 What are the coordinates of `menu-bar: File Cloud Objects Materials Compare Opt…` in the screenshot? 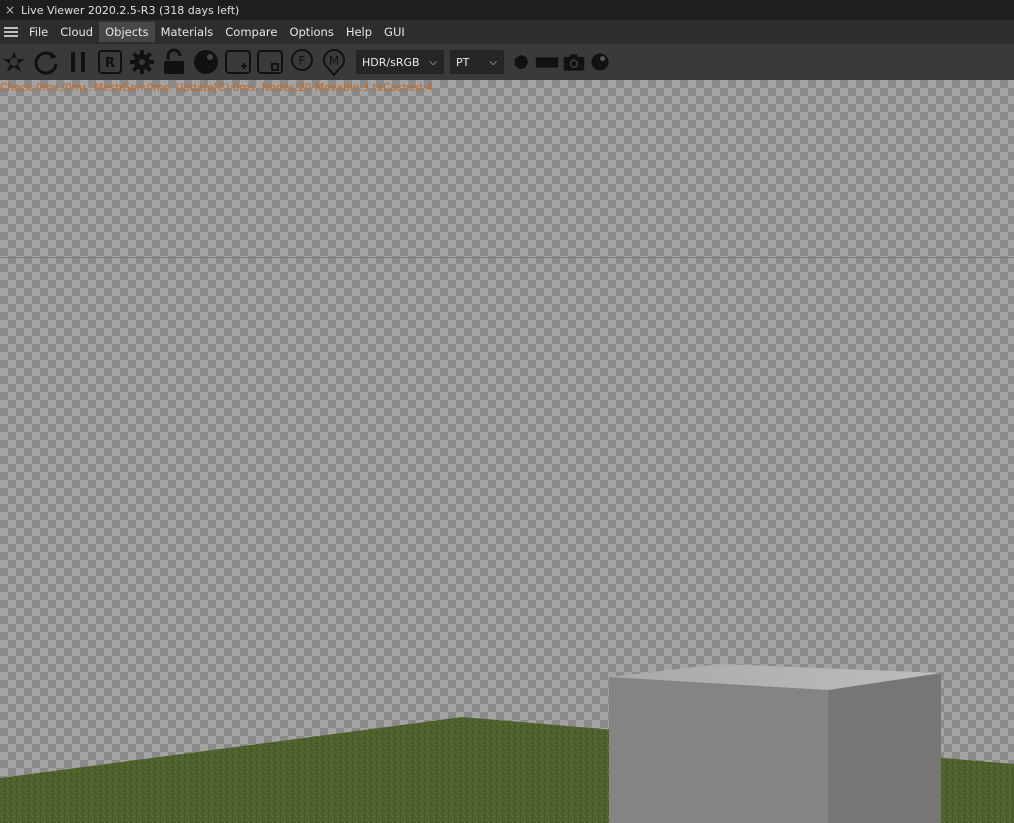 It's located at (507, 32).